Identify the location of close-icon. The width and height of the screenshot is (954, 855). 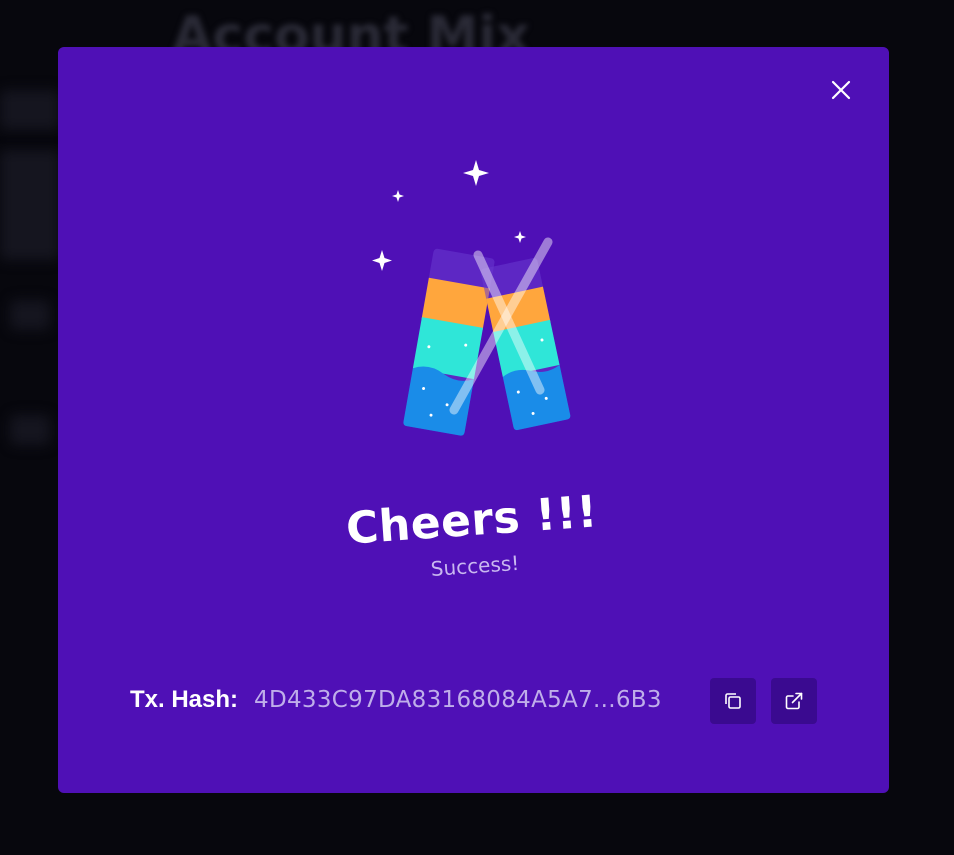
(841, 90).